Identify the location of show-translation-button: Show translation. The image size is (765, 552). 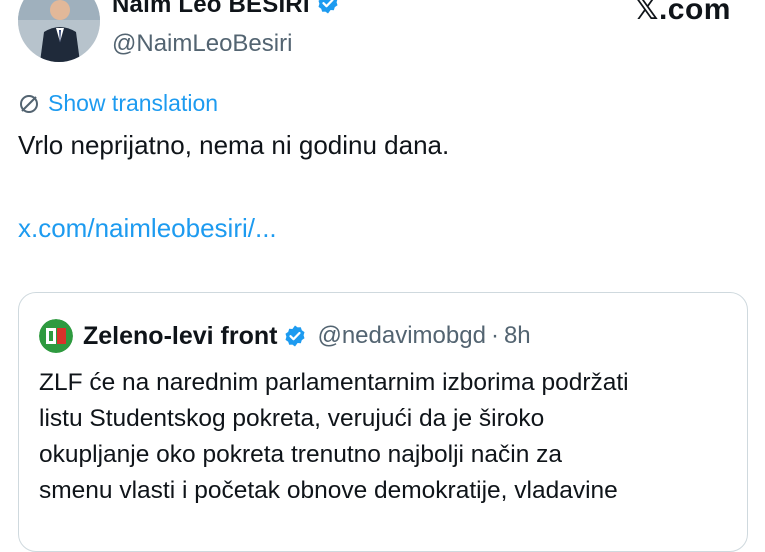
(118, 103).